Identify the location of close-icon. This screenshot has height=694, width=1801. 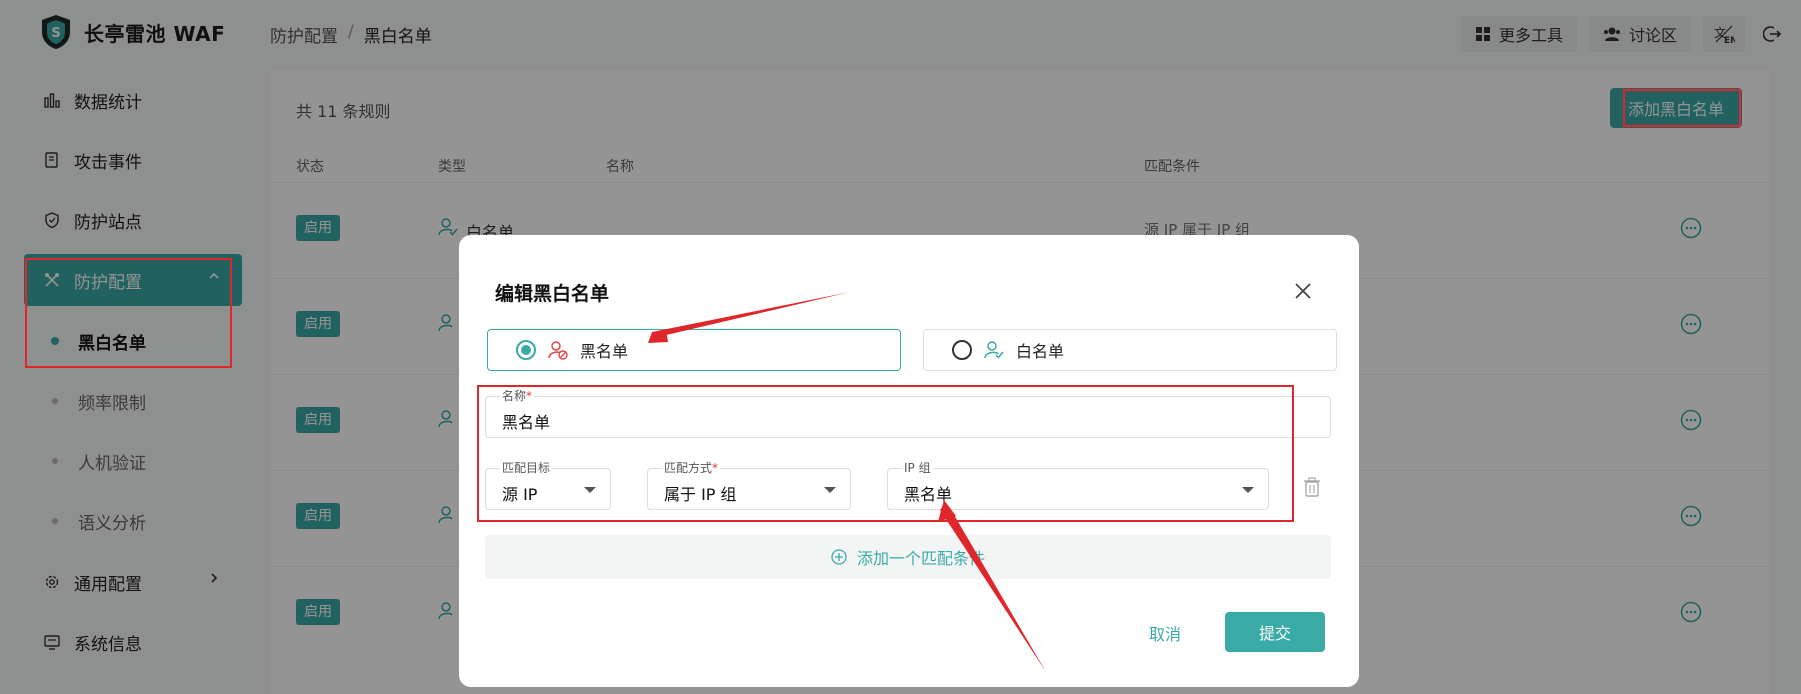
(1303, 291).